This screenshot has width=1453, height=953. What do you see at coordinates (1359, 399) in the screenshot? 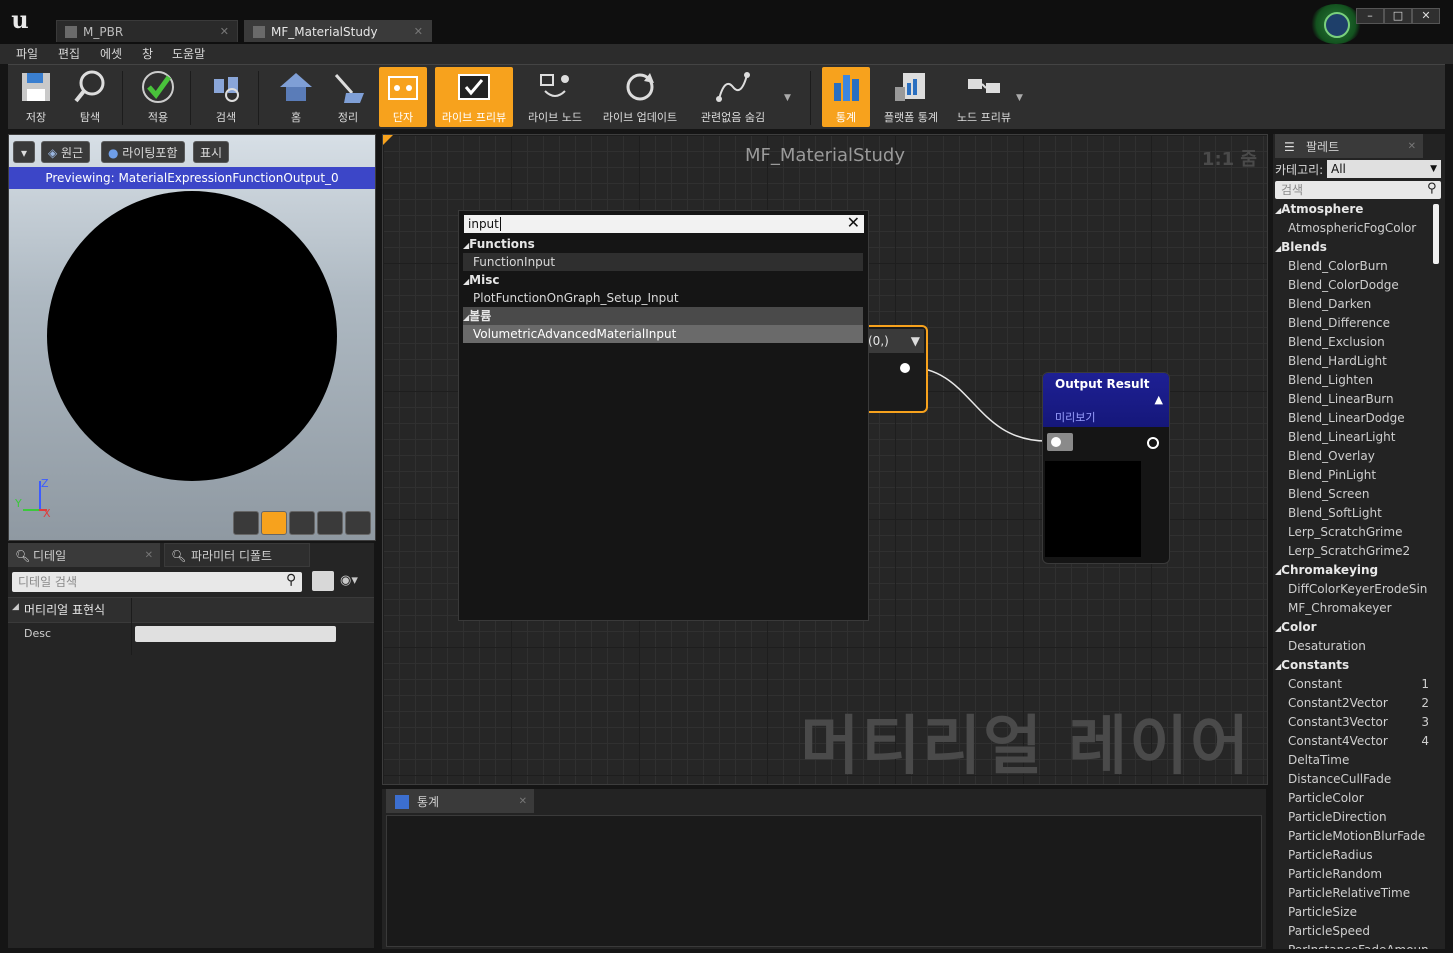
I see `palette-item: Blend_LinearBurn` at bounding box center [1359, 399].